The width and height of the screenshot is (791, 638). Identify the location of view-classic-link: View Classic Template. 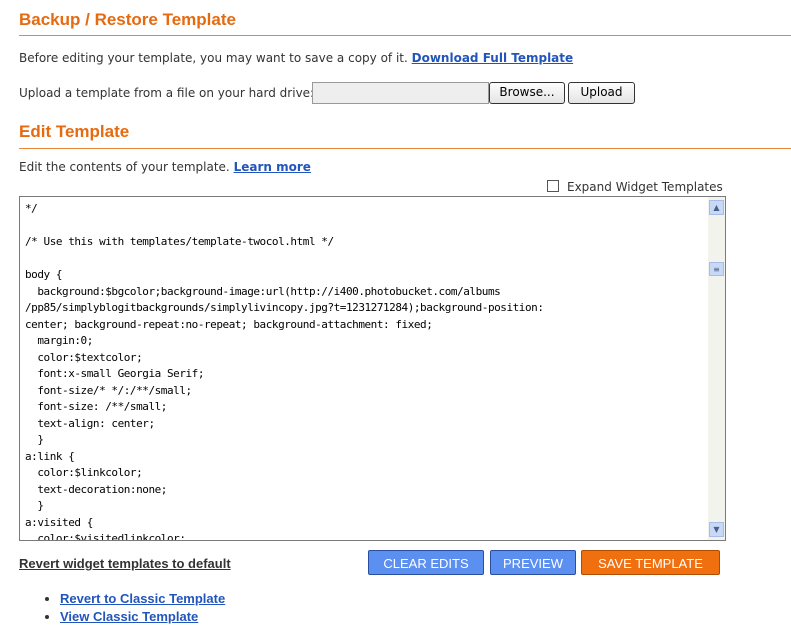
(129, 616).